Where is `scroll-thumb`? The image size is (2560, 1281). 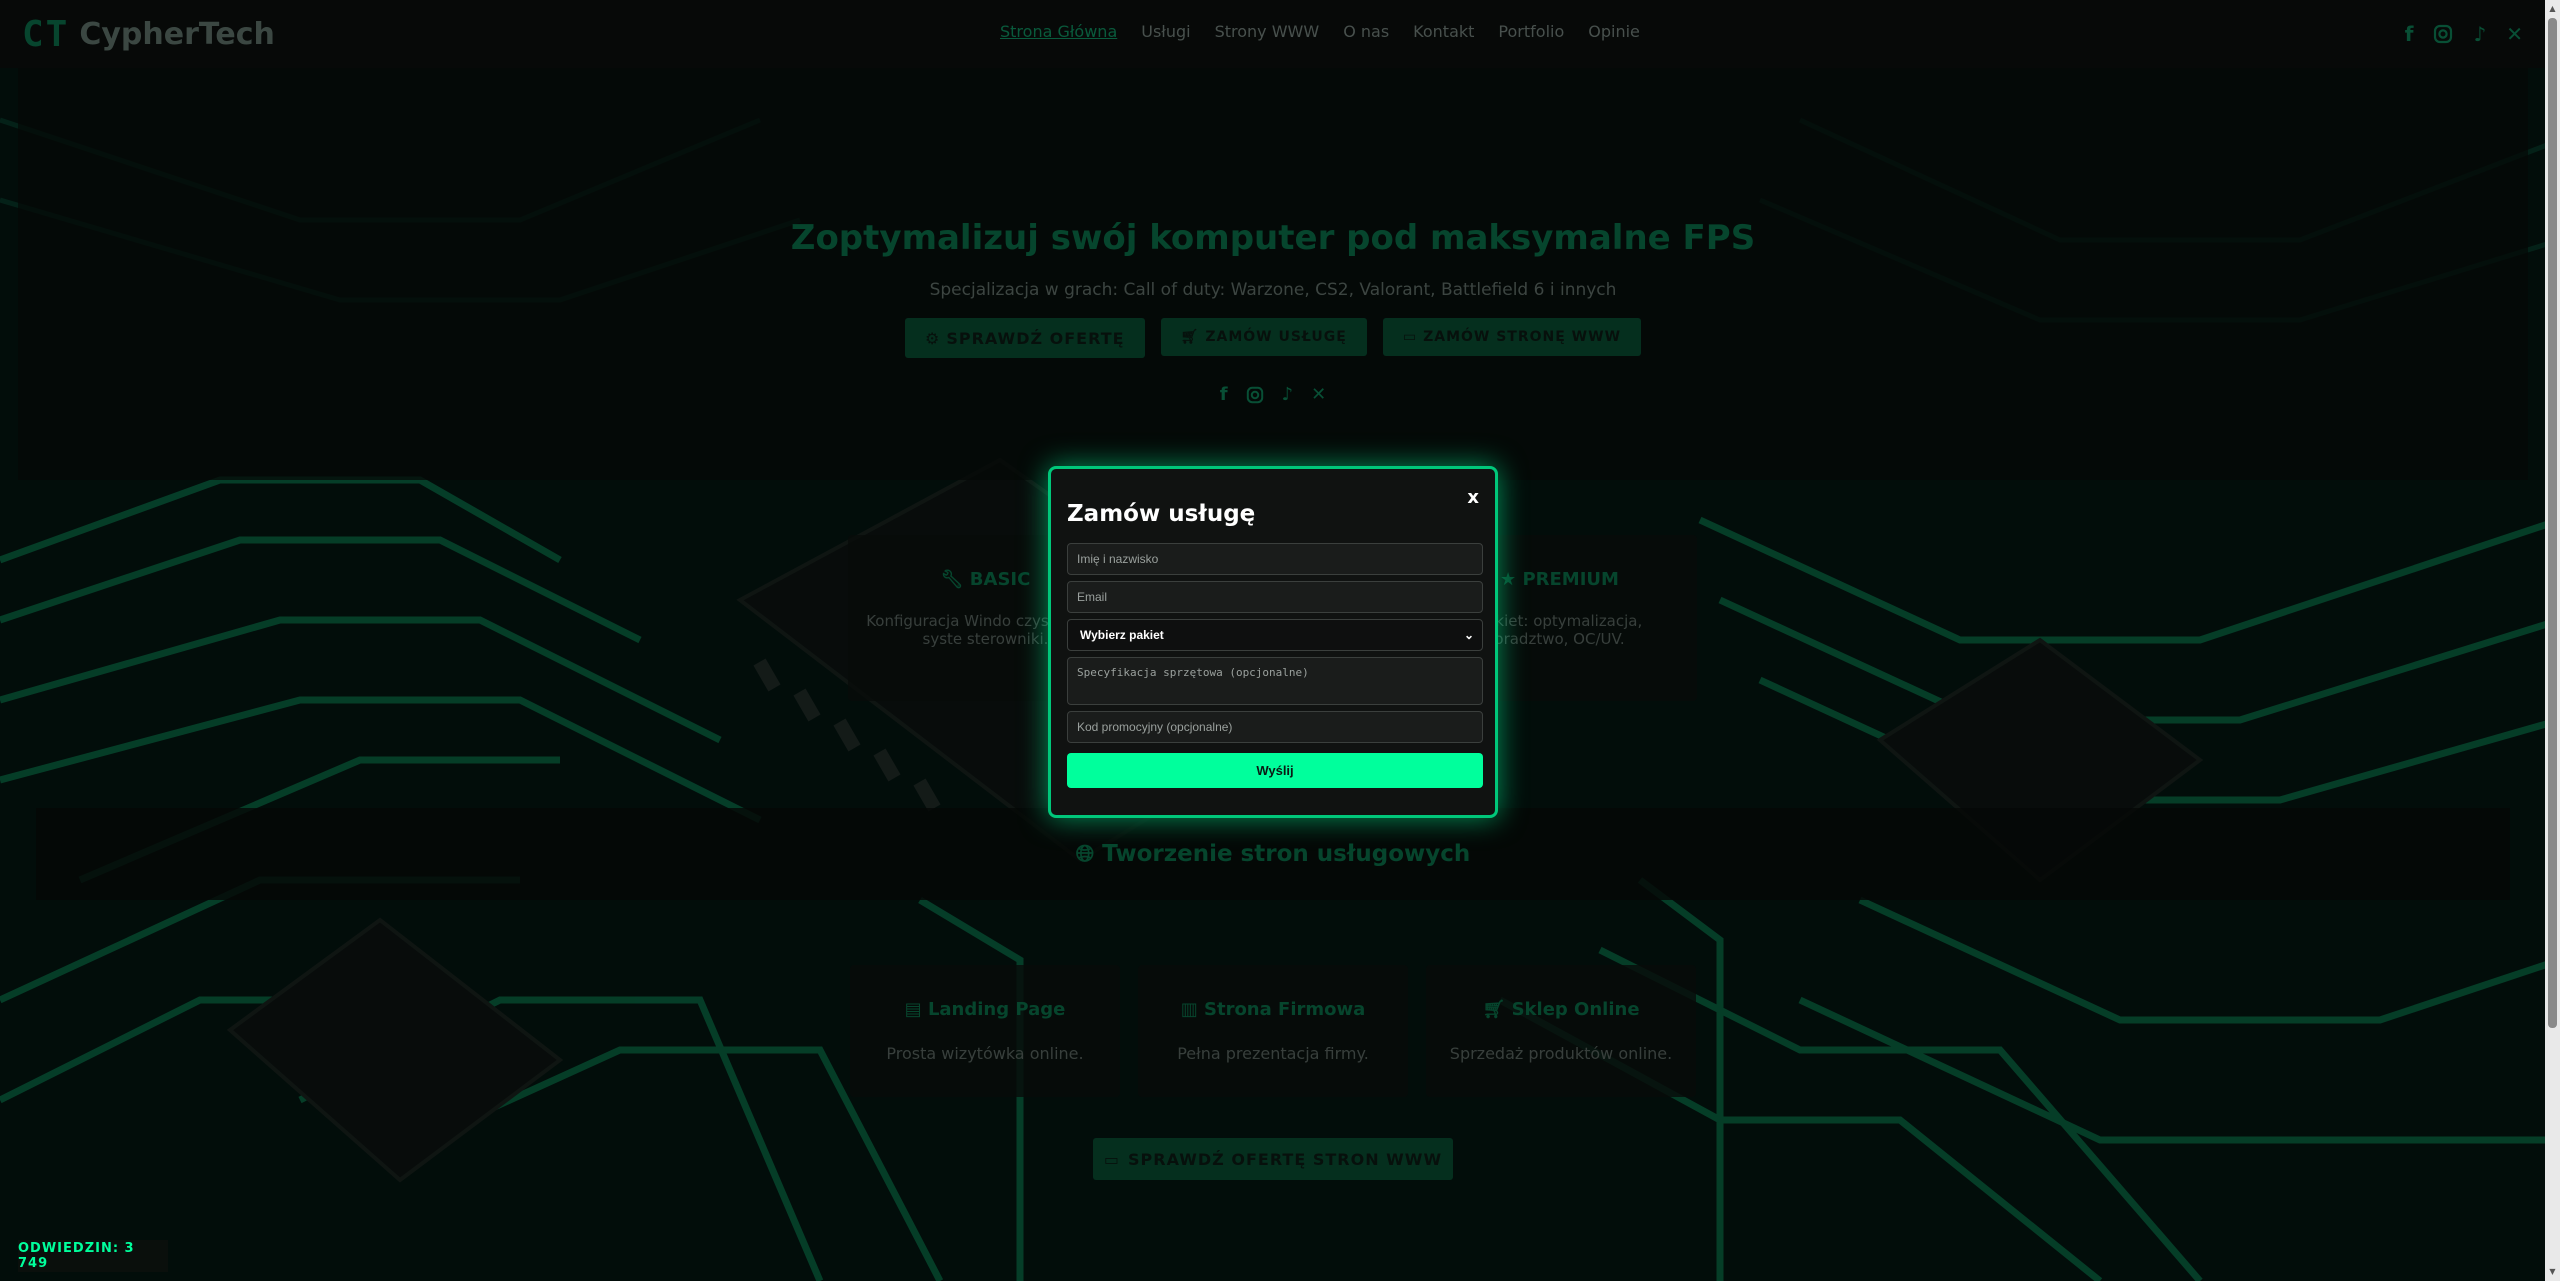 scroll-thumb is located at coordinates (2552, 523).